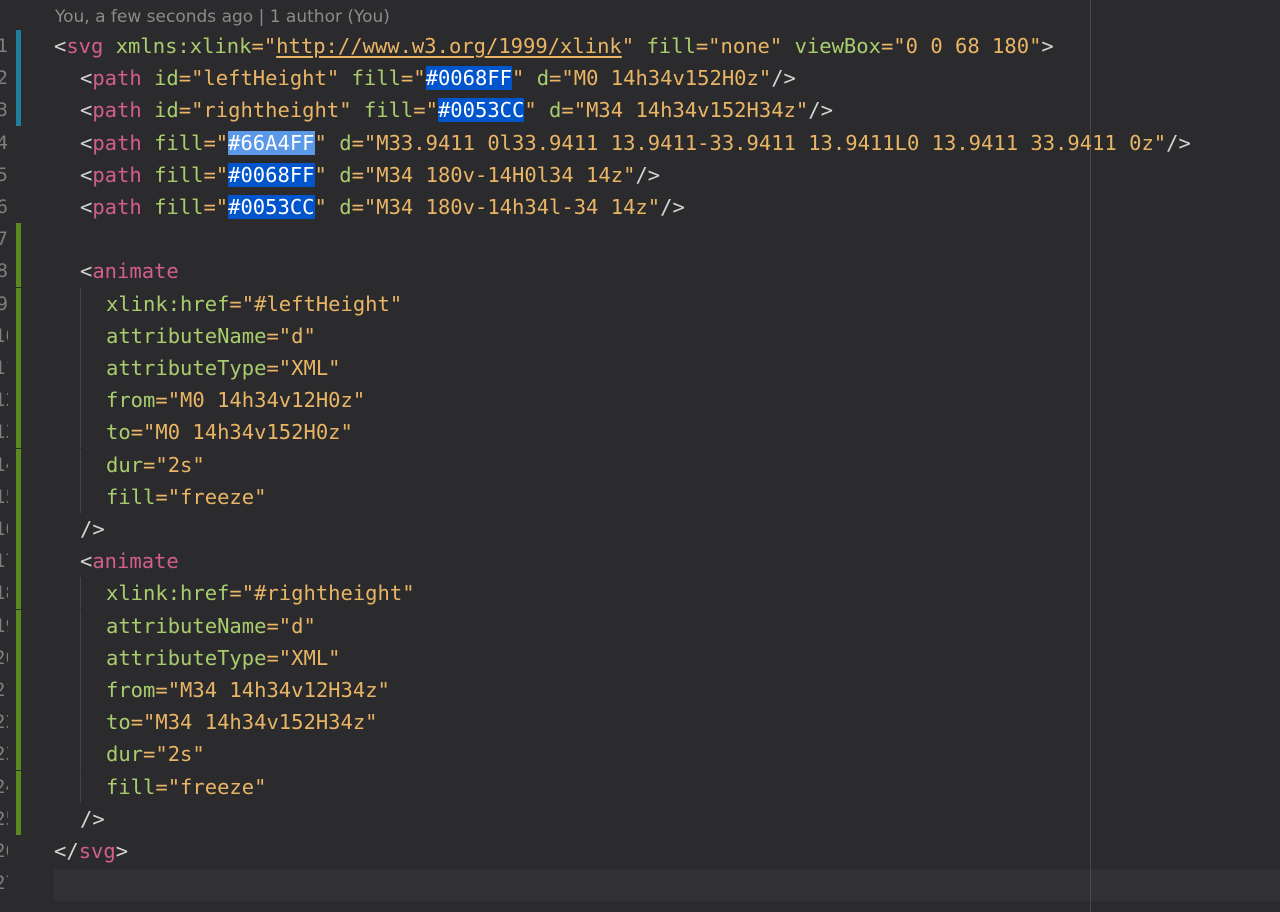 The image size is (1280, 912). Describe the element at coordinates (685, 110) in the screenshot. I see `code-token: ="M34 14h34v152H34z"` at that location.